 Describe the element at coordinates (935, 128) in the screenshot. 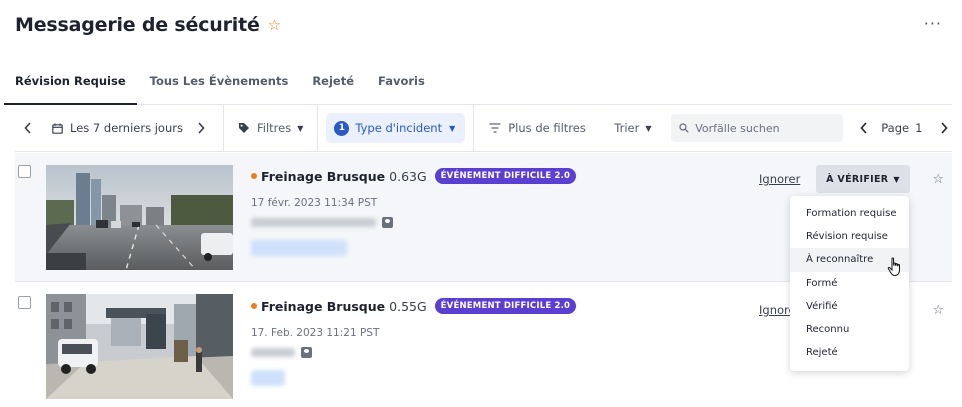

I see `page-next-button` at that location.